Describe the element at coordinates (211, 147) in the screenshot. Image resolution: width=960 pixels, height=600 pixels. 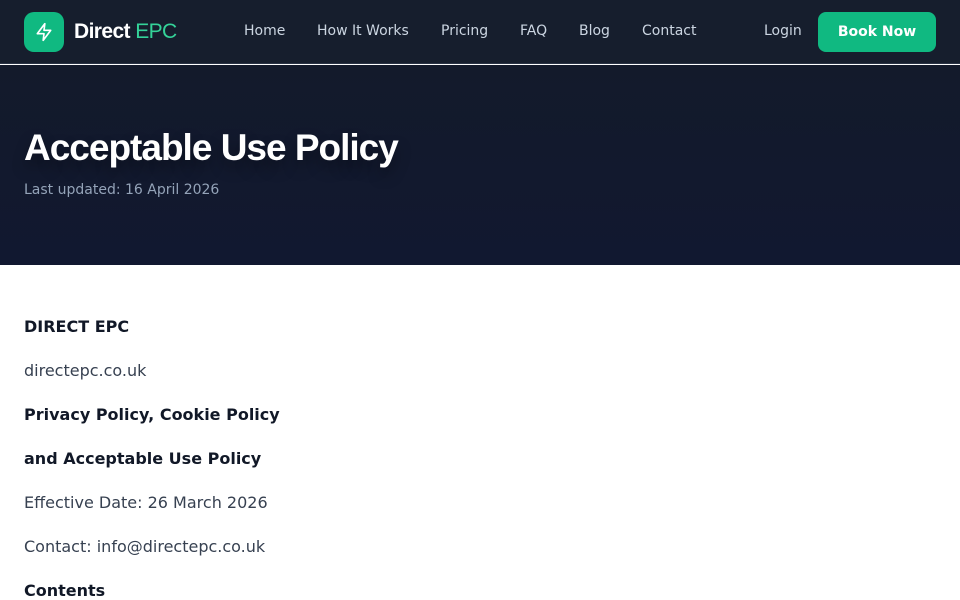
I see `page-title: Acceptable Use Policy` at that location.